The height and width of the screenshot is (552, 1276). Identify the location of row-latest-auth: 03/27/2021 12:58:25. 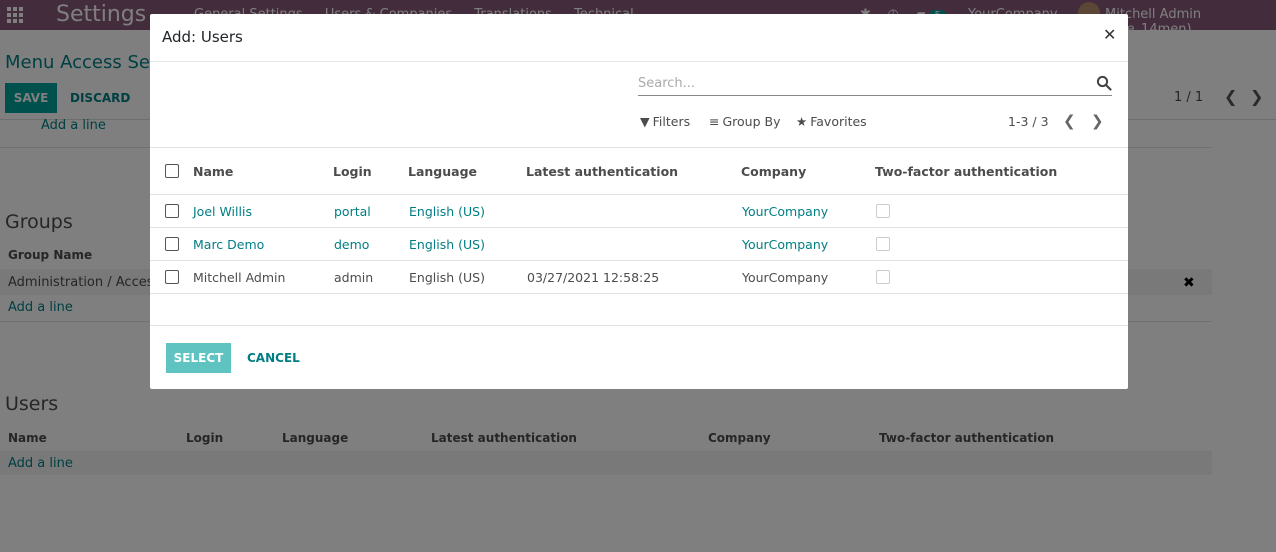
(593, 277).